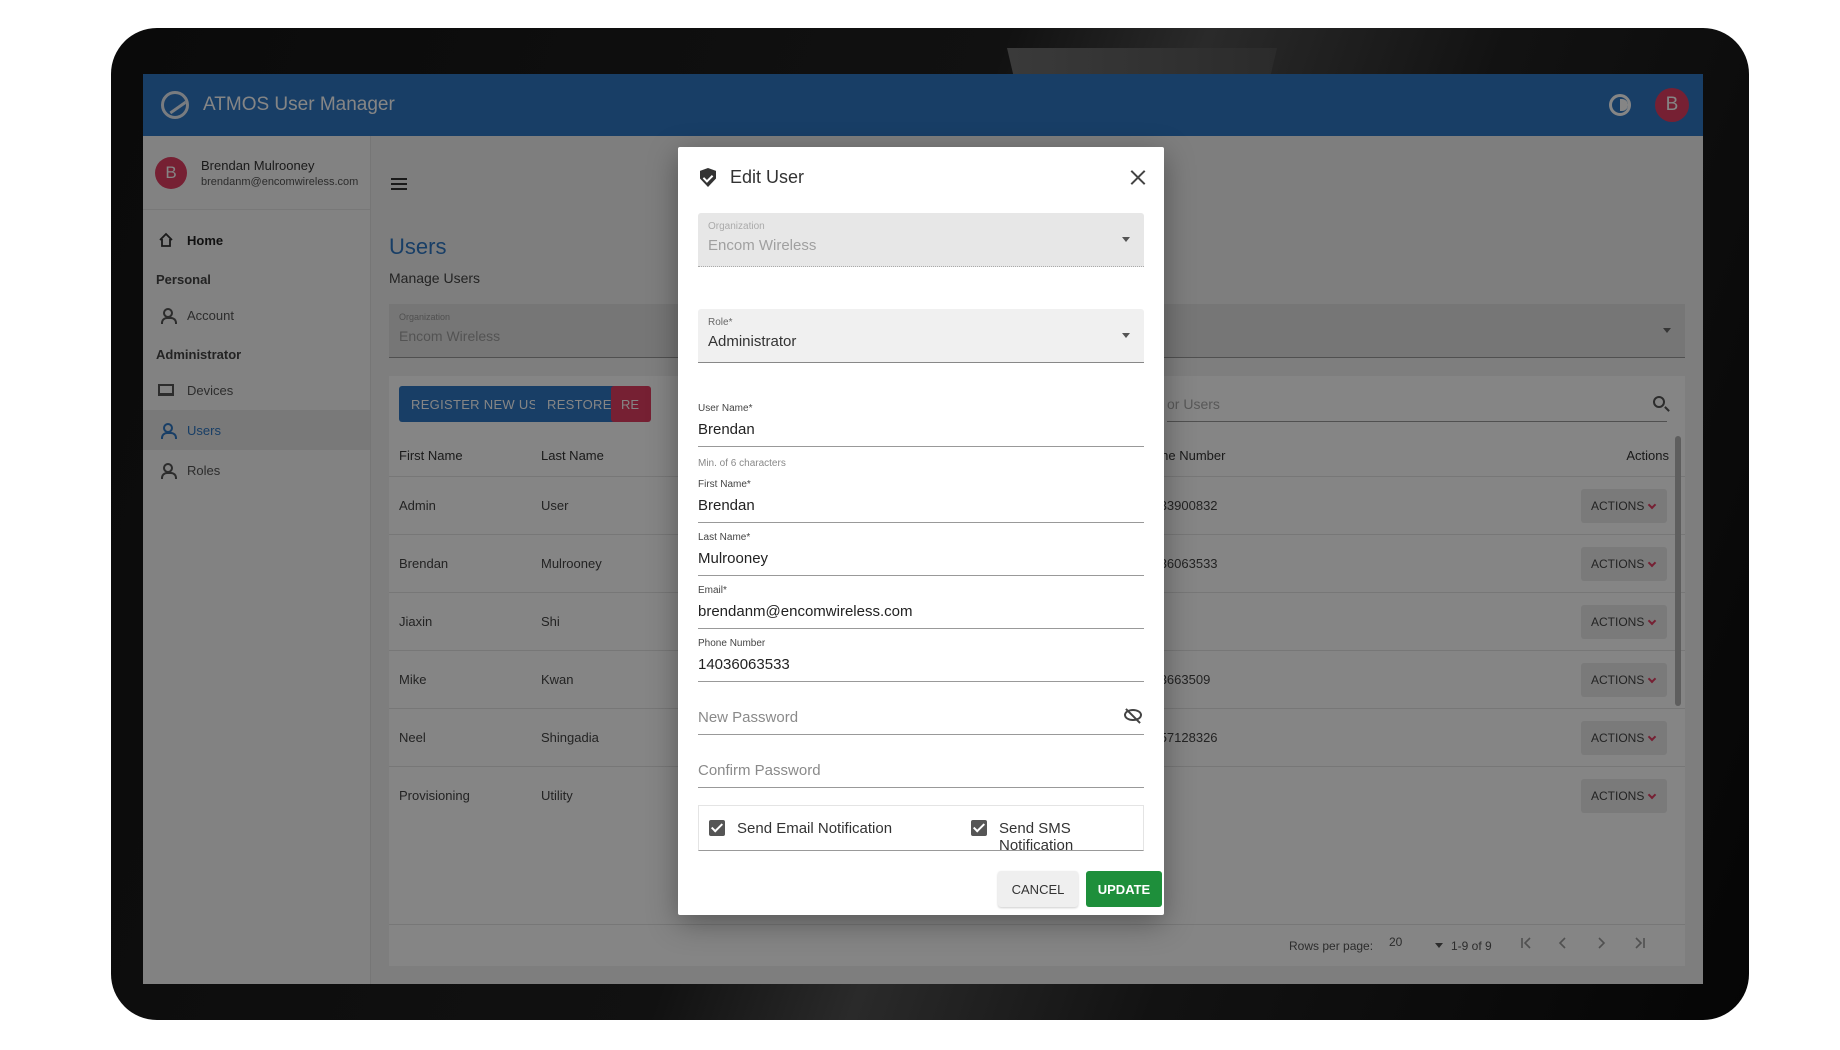 This screenshot has width=1840, height=1050. What do you see at coordinates (748, 717) in the screenshot?
I see `field-placeholder: New Password` at bounding box center [748, 717].